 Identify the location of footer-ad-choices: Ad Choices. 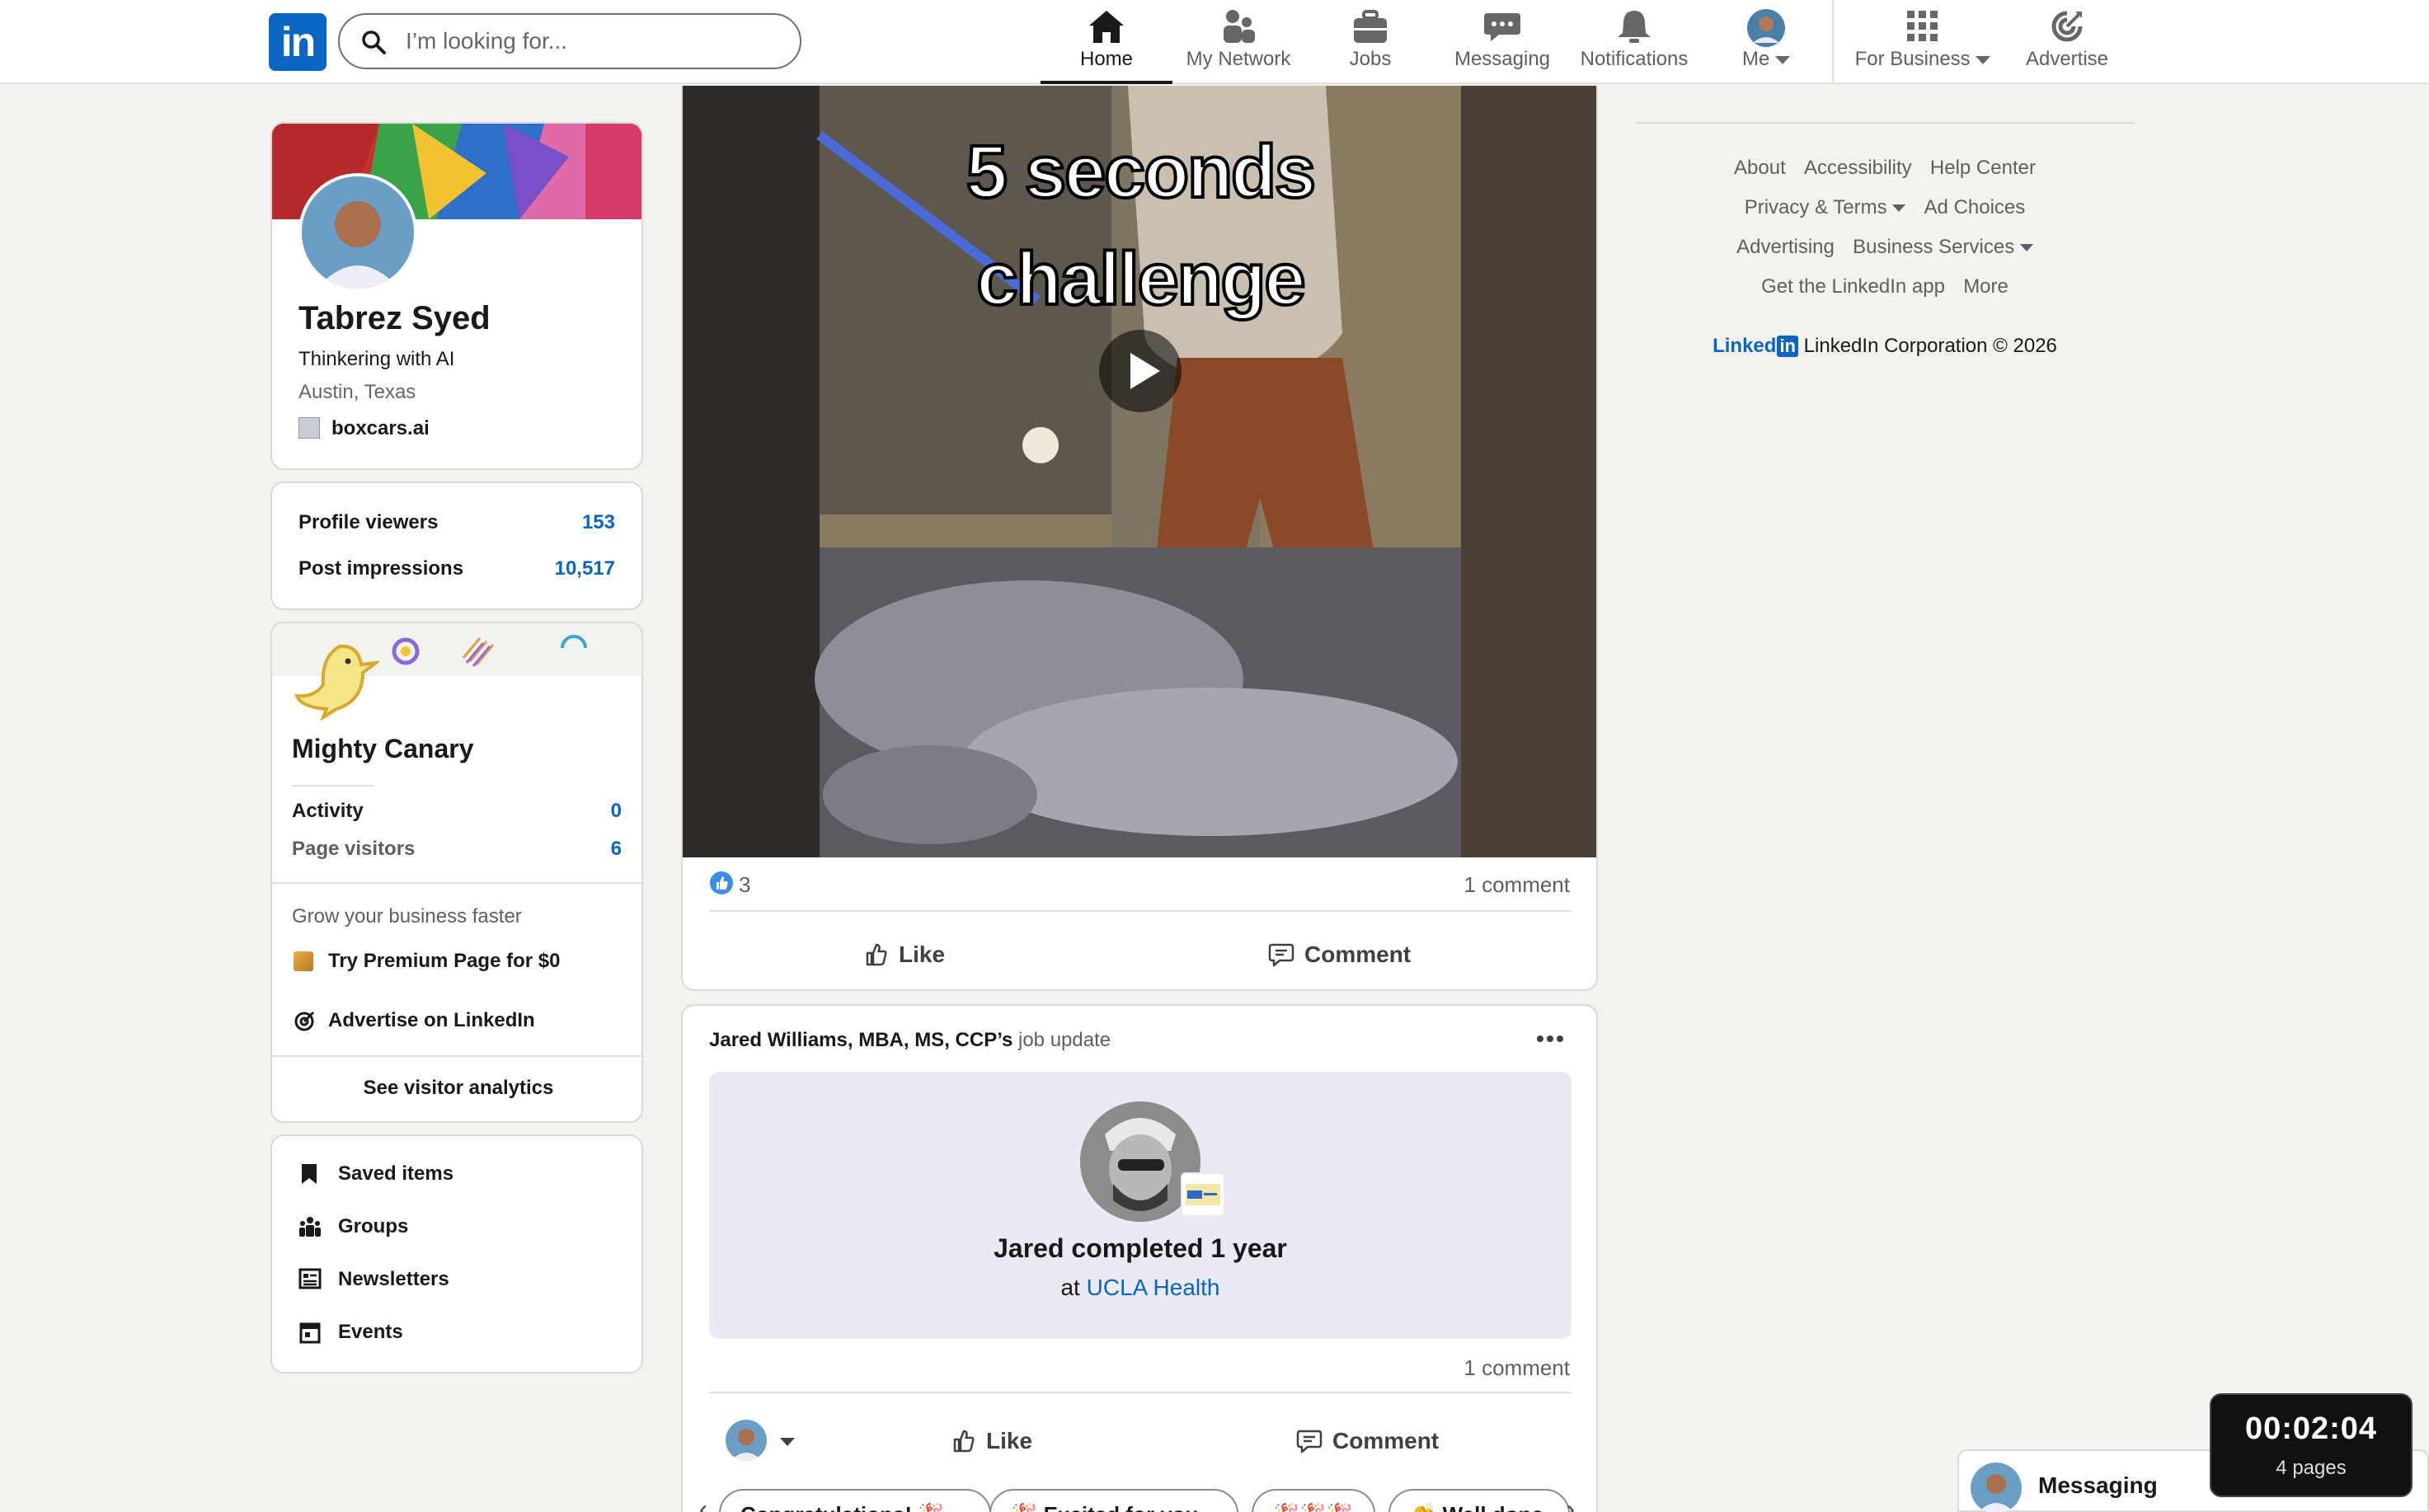
(1975, 207).